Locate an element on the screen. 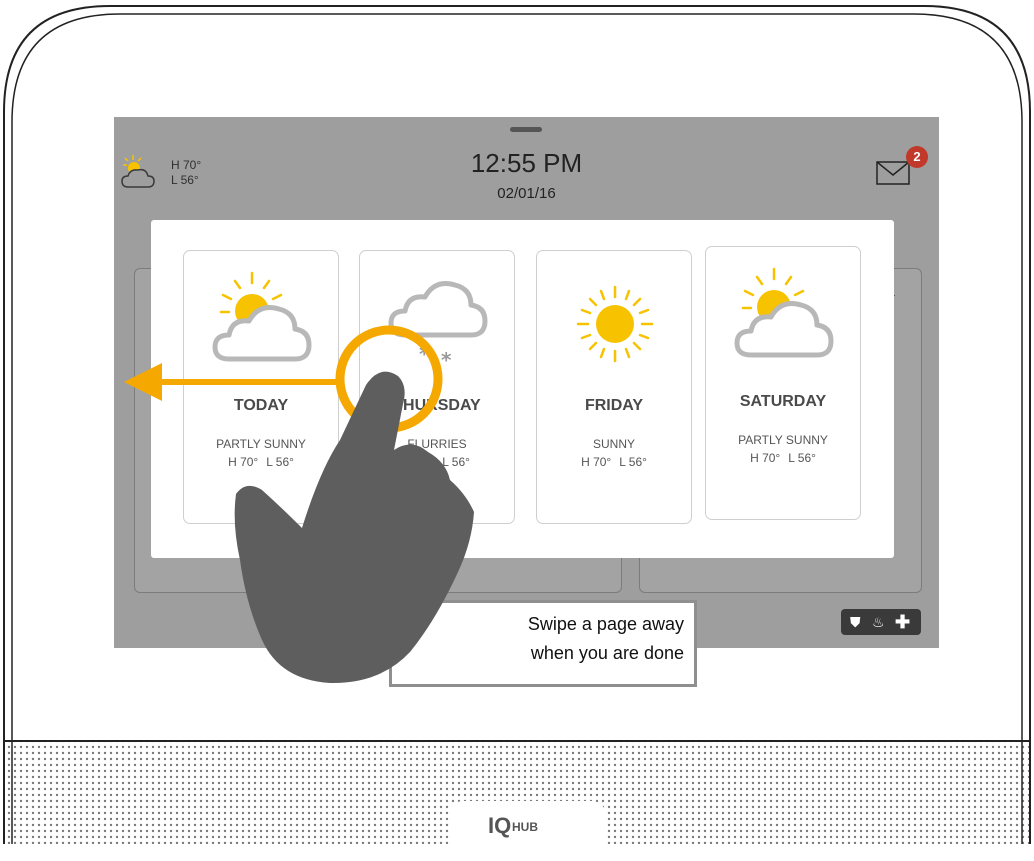  sunny-icon is located at coordinates (615, 324).